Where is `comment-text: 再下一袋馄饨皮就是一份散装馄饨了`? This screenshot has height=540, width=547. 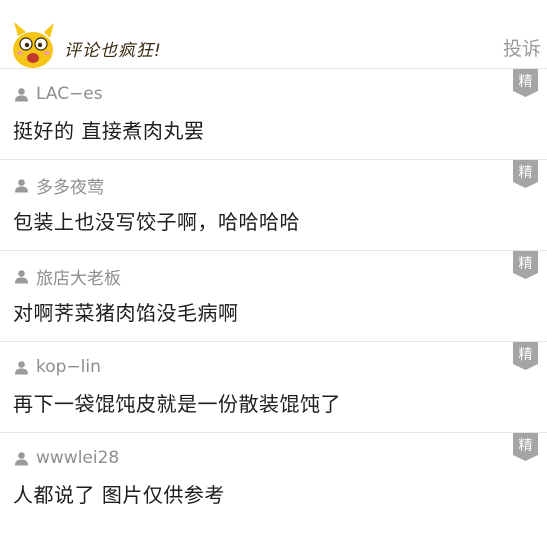
comment-text: 再下一袋馄饨皮就是一份散装馄饨了 is located at coordinates (177, 404).